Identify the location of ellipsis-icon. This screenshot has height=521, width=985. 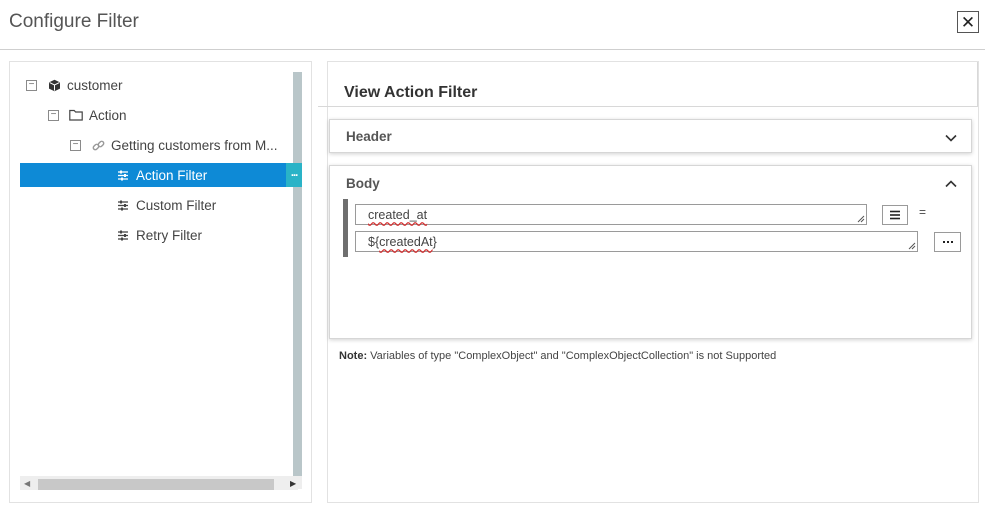
(947, 242).